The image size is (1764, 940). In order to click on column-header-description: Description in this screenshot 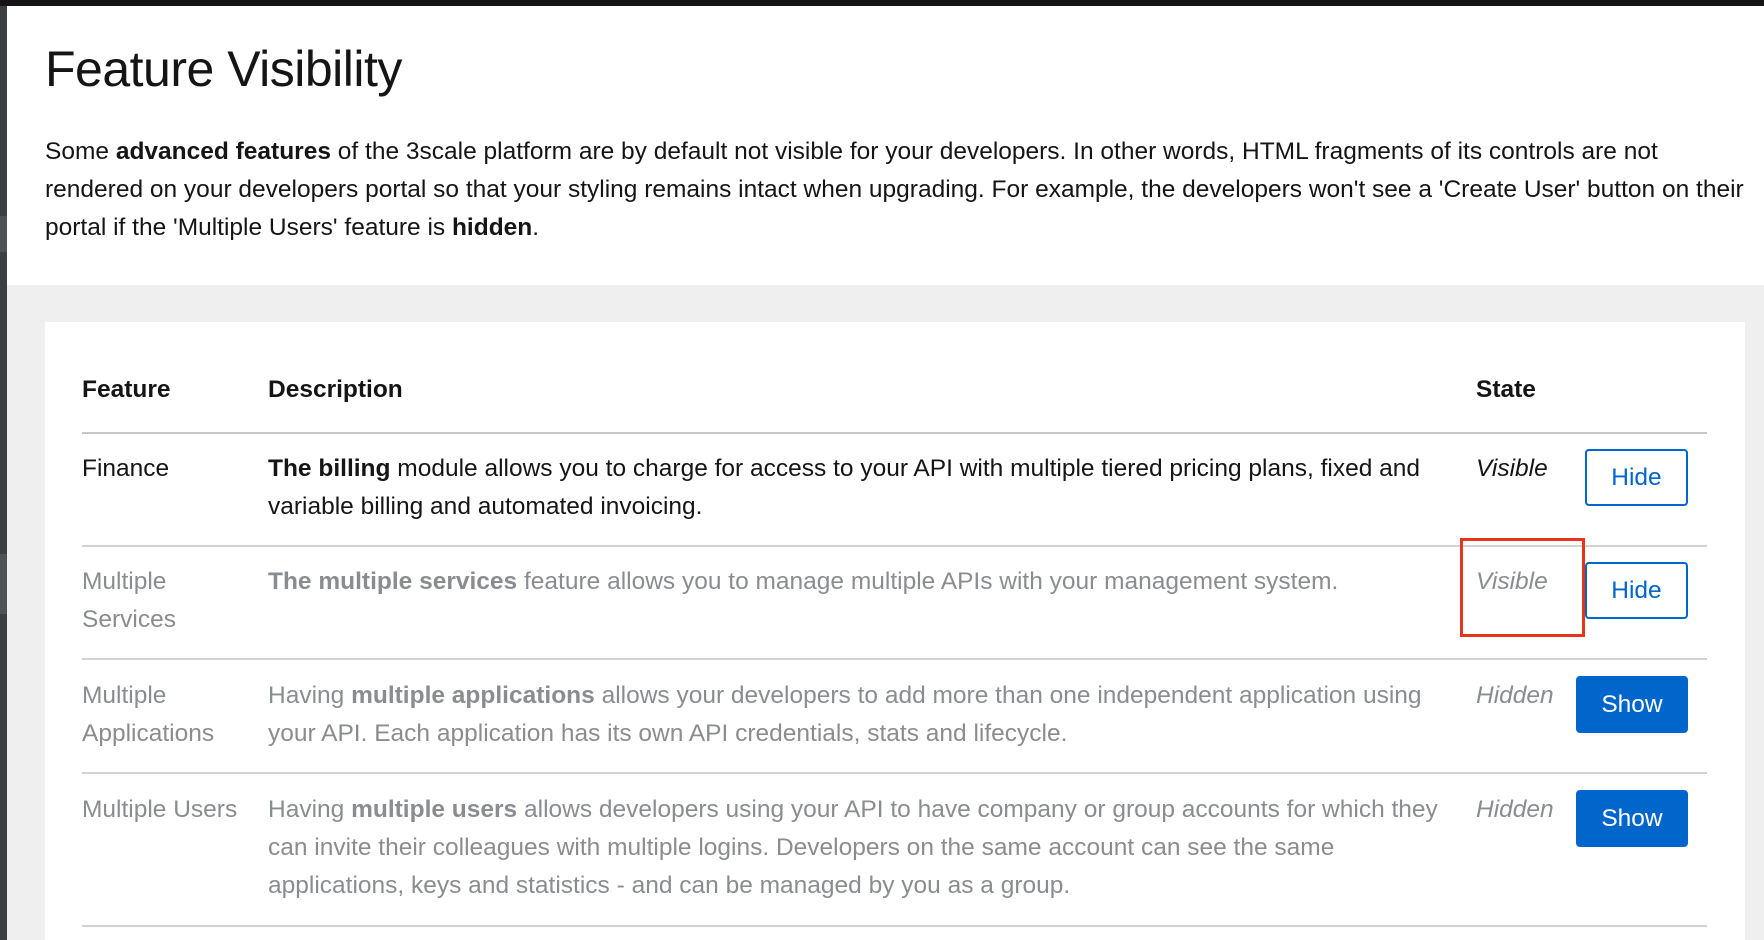, I will do `click(335, 389)`.